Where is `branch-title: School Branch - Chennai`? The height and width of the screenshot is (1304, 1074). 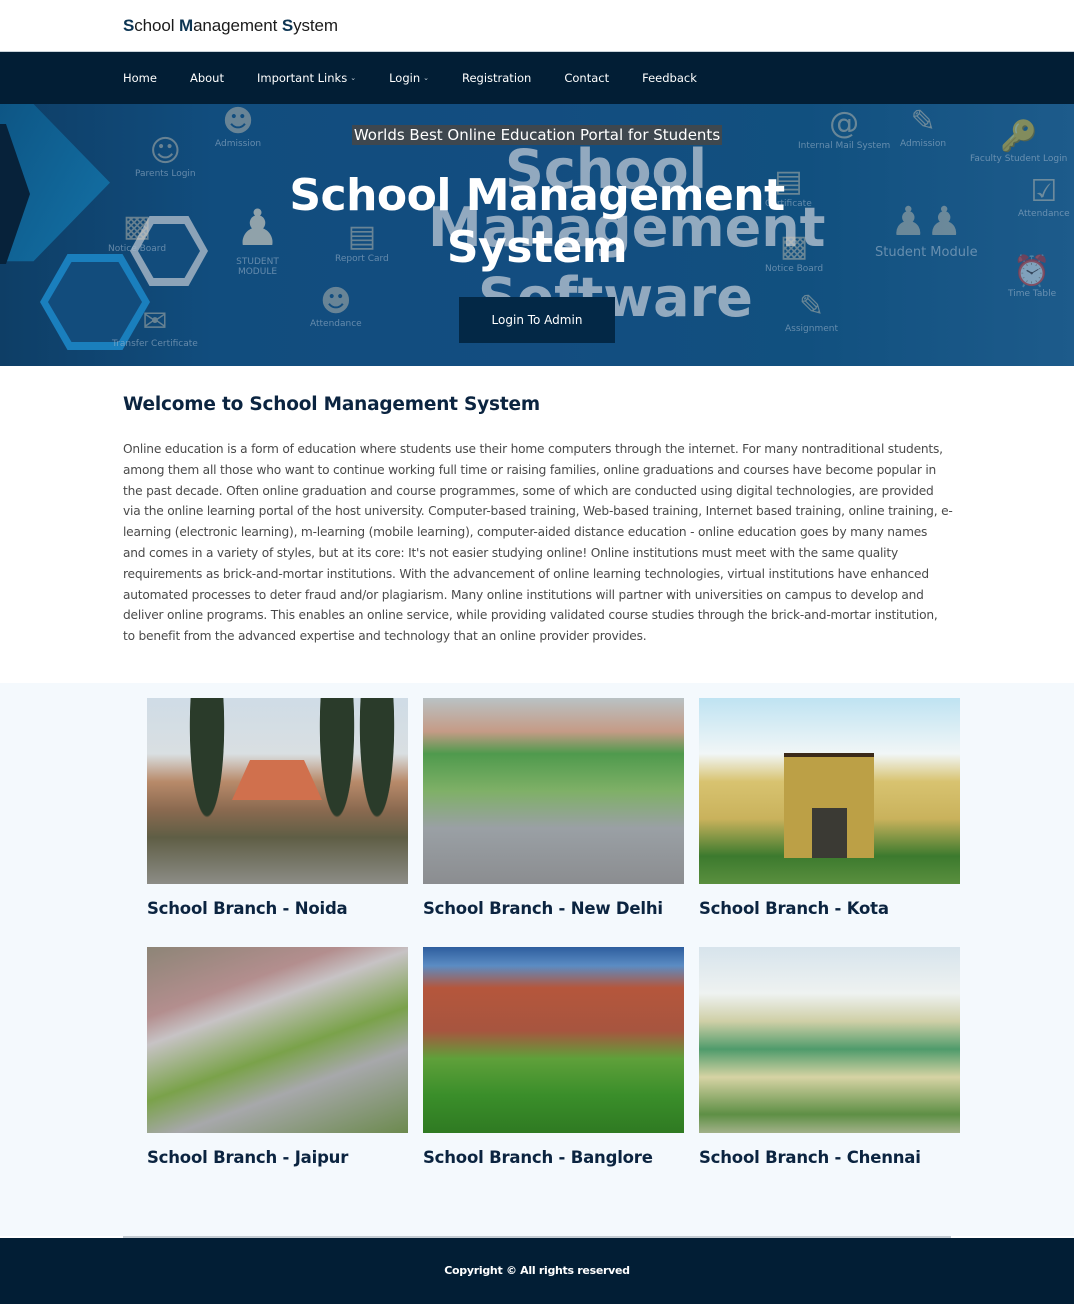
branch-title: School Branch - Chennai is located at coordinates (829, 1157).